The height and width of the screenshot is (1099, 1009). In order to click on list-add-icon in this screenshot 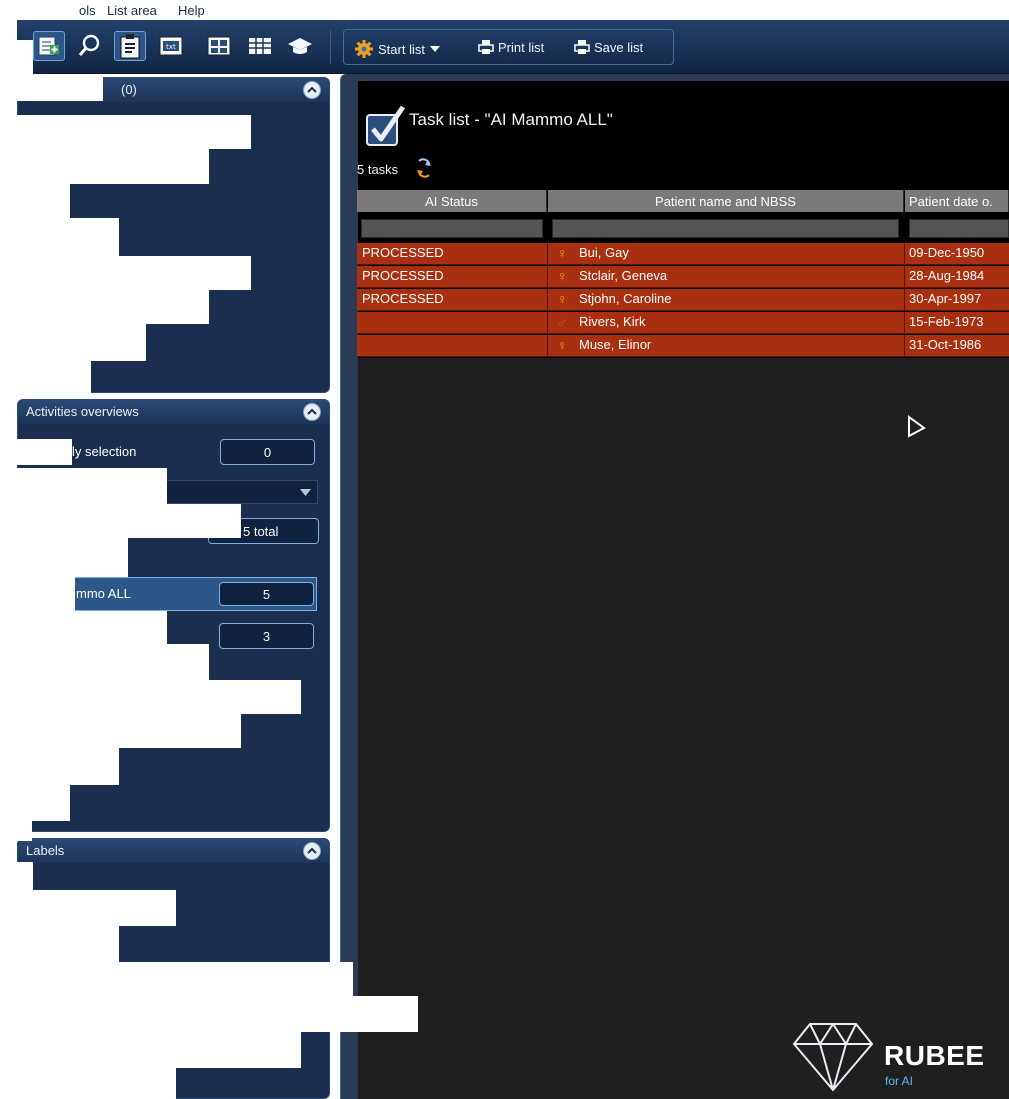, I will do `click(48, 46)`.